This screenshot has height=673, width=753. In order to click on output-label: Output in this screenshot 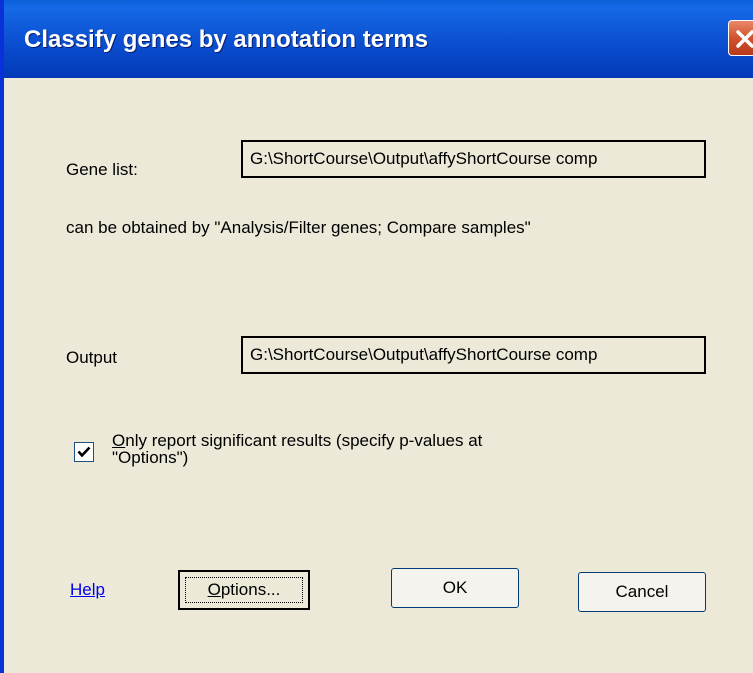, I will do `click(92, 357)`.